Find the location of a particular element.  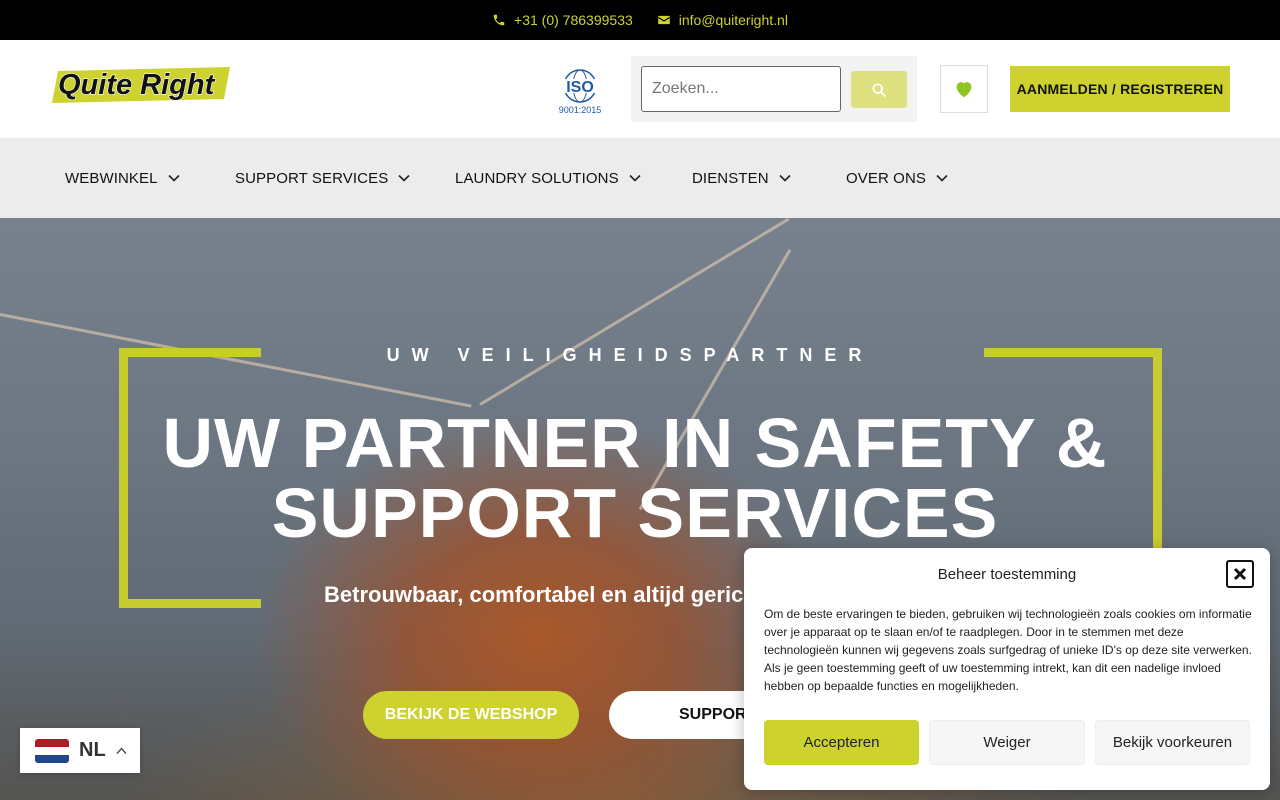

phone-number: +31 (0) 786399533 is located at coordinates (573, 20).